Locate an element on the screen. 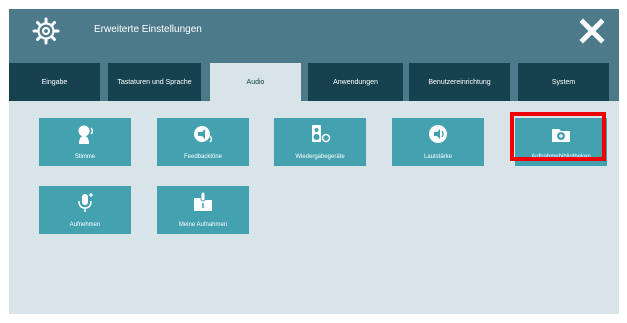  voice-icon is located at coordinates (86, 134).